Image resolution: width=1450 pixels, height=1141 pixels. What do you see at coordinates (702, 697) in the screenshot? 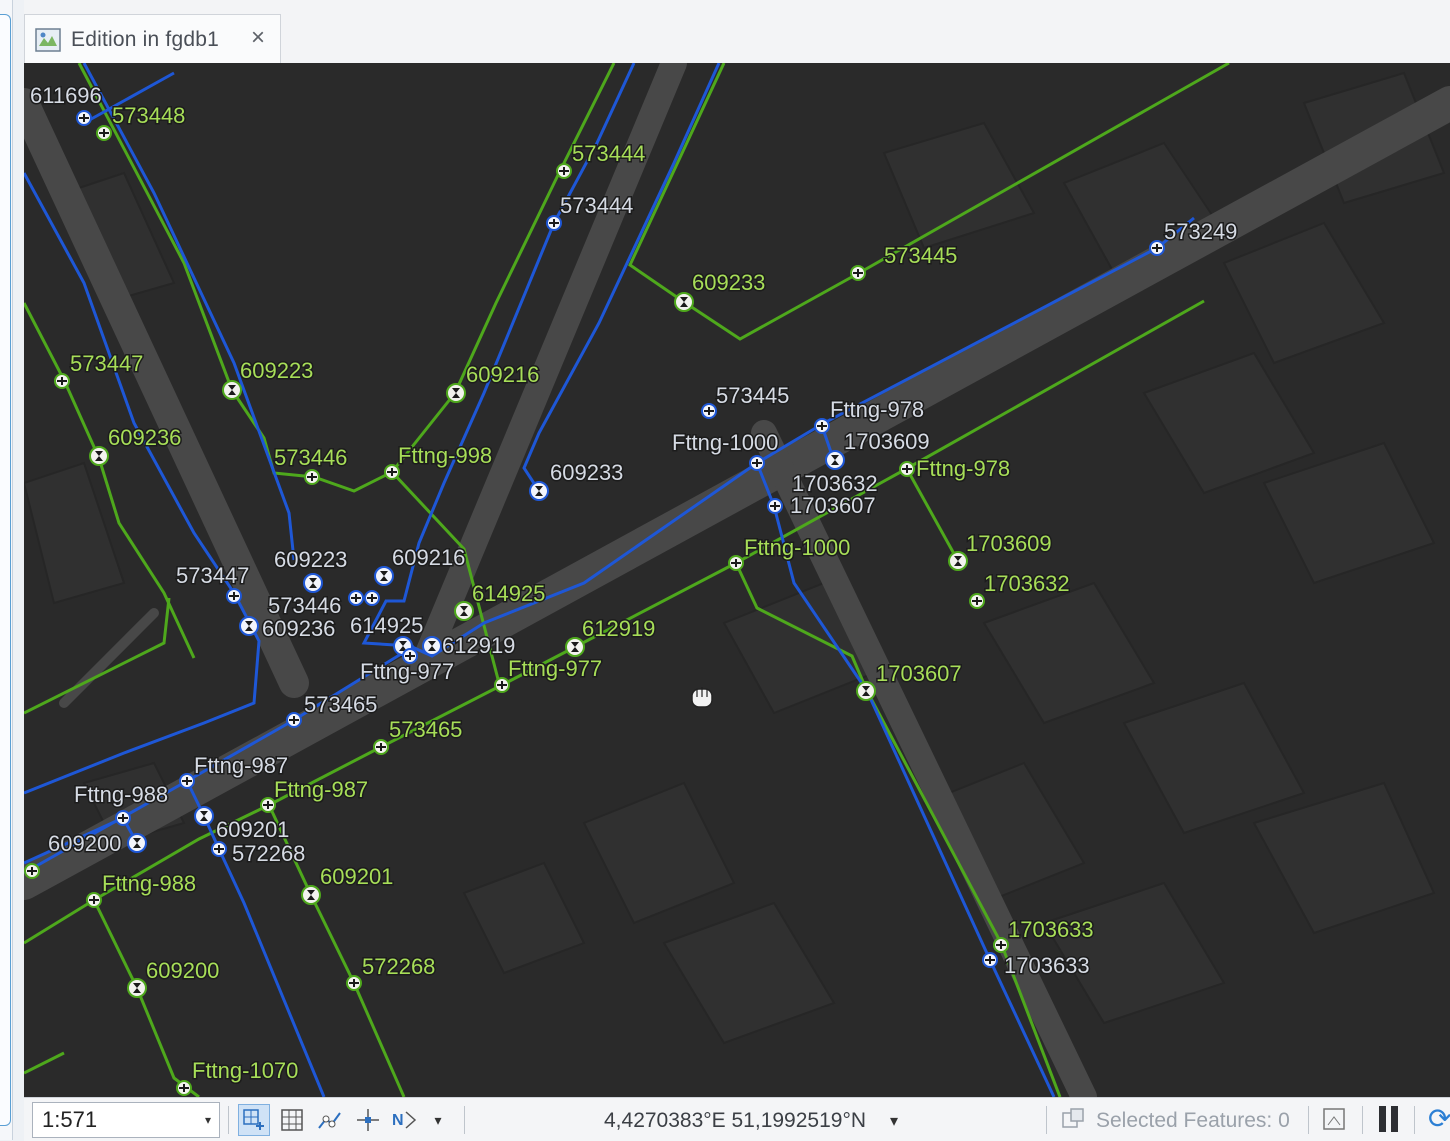
I see `pan-hand-icon` at bounding box center [702, 697].